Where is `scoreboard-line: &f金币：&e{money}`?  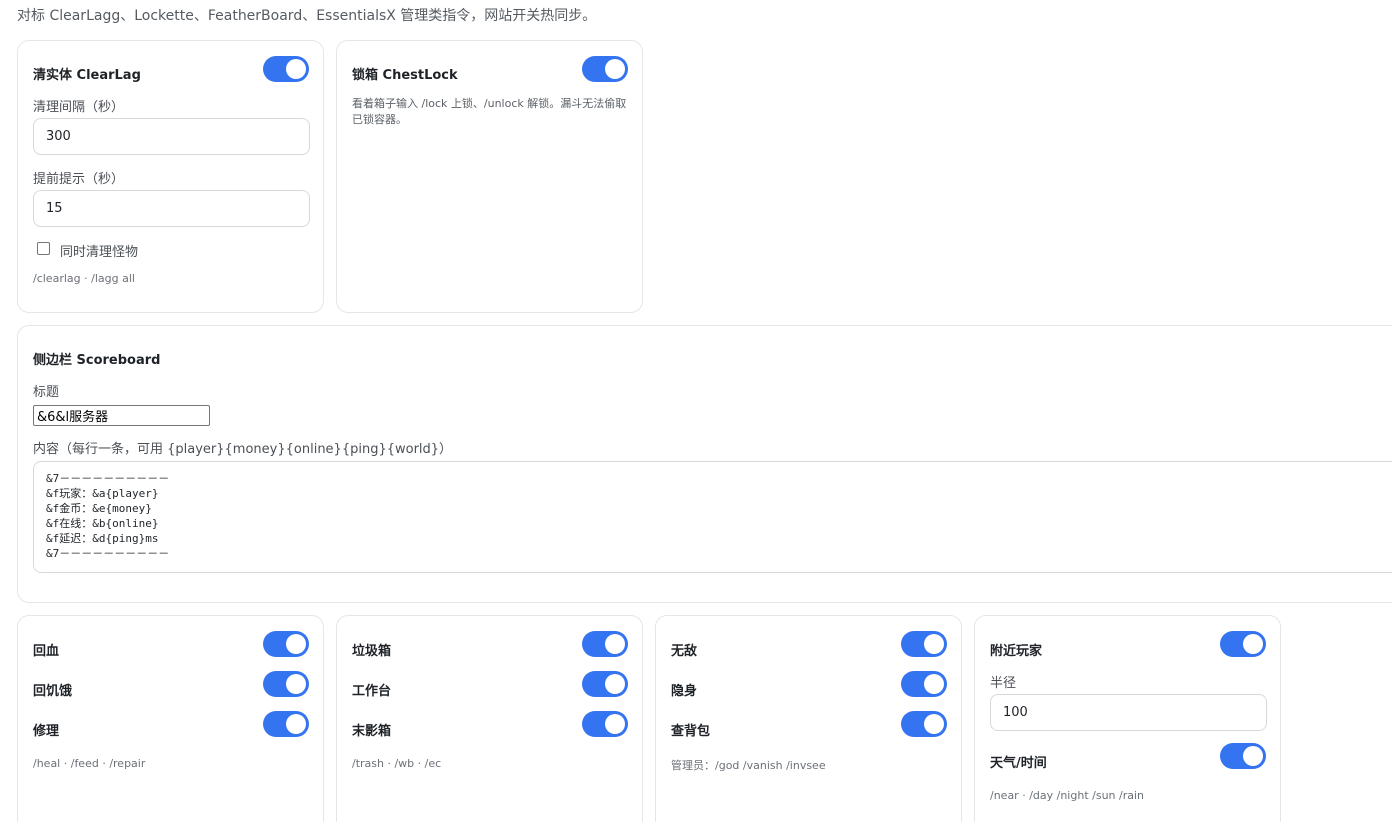
scoreboard-line: &f金币：&e{money} is located at coordinates (99, 508).